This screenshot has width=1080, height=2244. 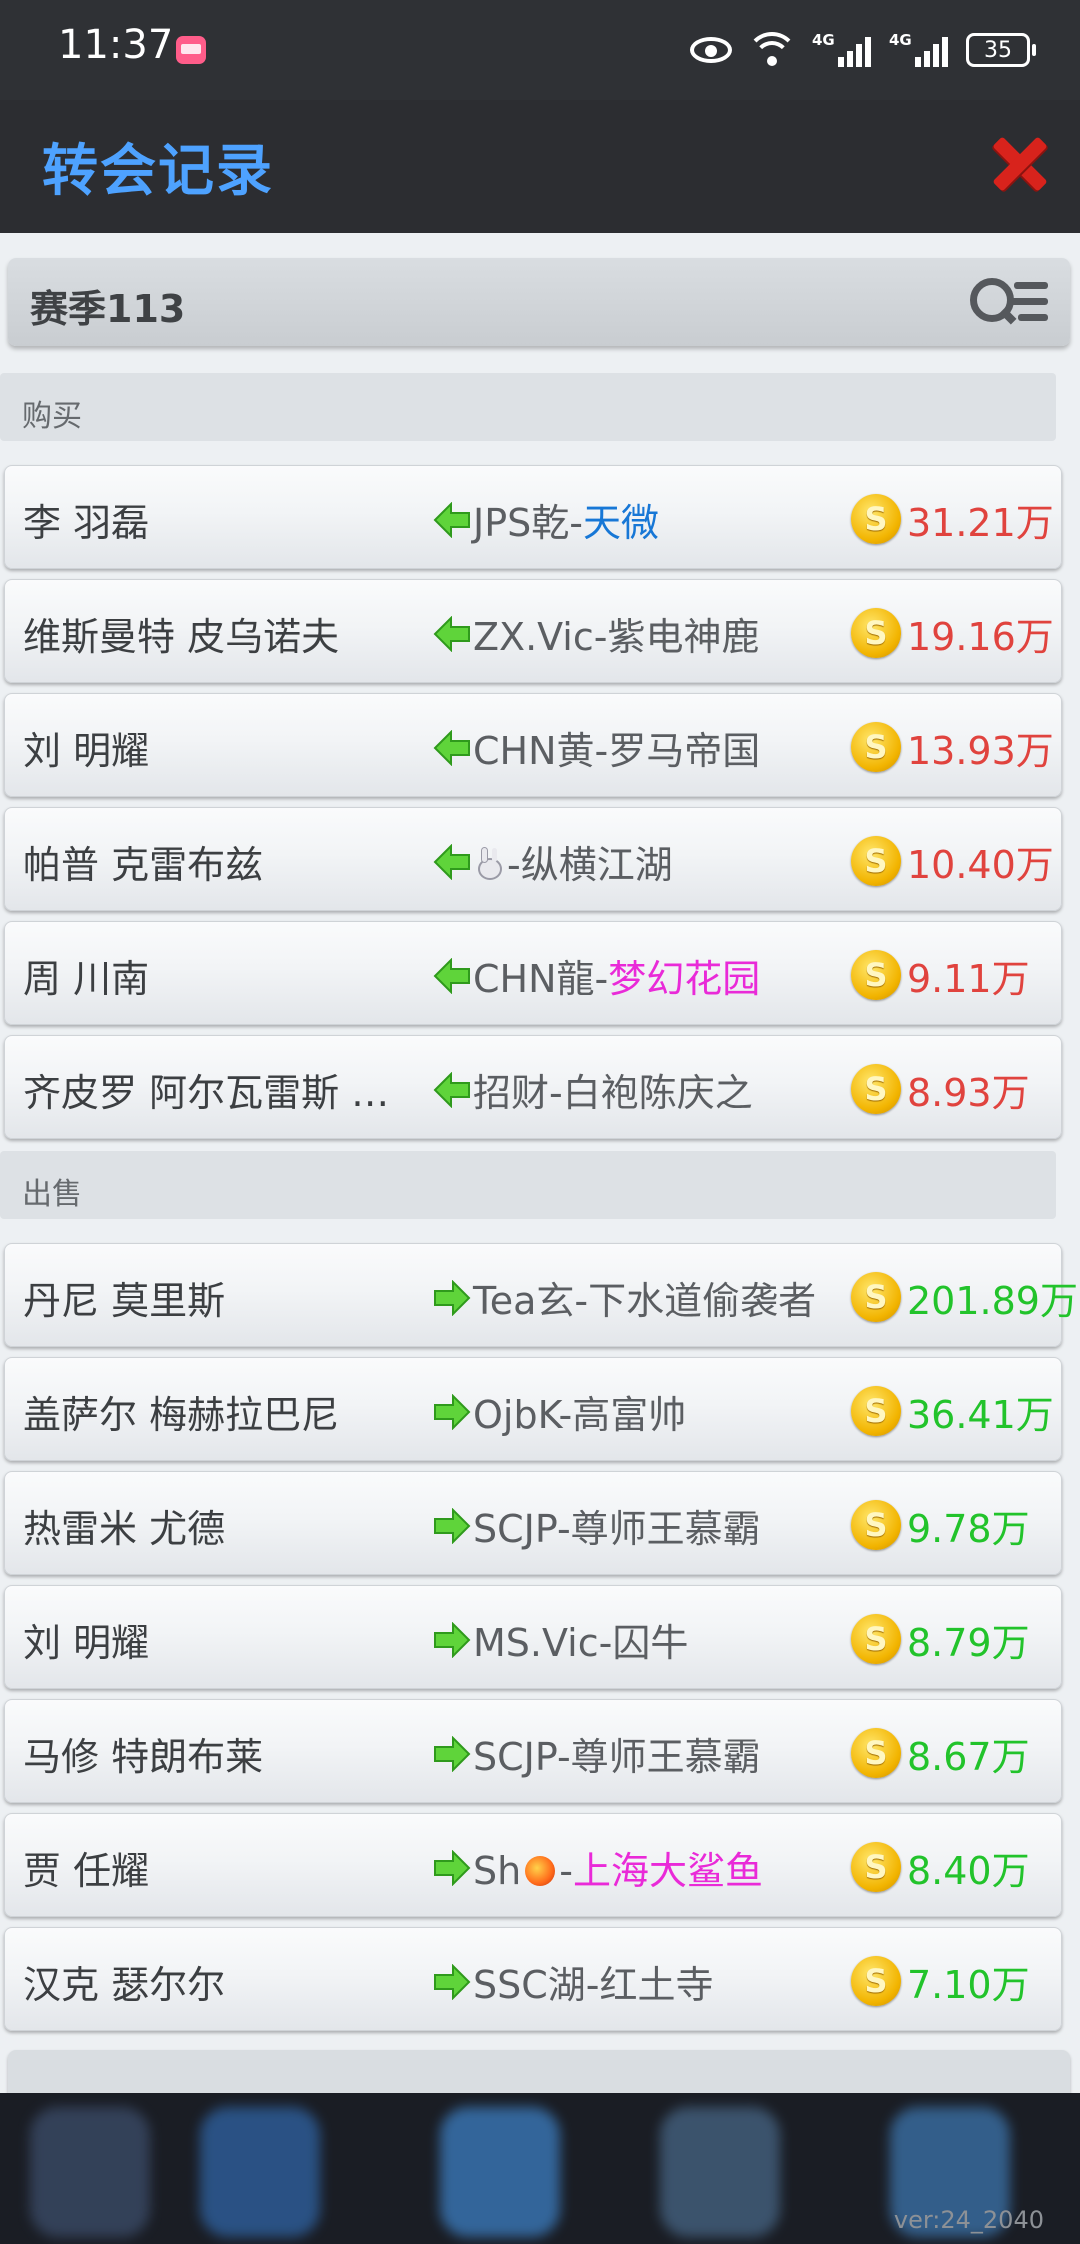 What do you see at coordinates (1008, 302) in the screenshot?
I see `search-filter-icon` at bounding box center [1008, 302].